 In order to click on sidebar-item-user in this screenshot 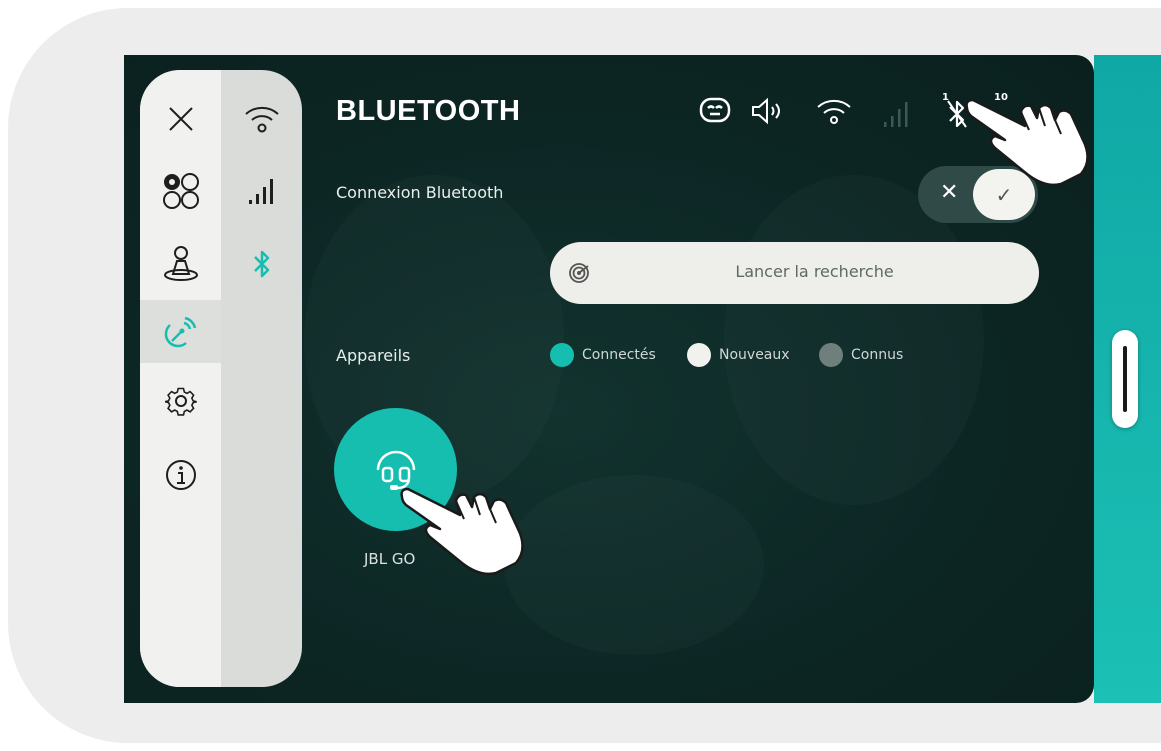, I will do `click(180, 264)`.